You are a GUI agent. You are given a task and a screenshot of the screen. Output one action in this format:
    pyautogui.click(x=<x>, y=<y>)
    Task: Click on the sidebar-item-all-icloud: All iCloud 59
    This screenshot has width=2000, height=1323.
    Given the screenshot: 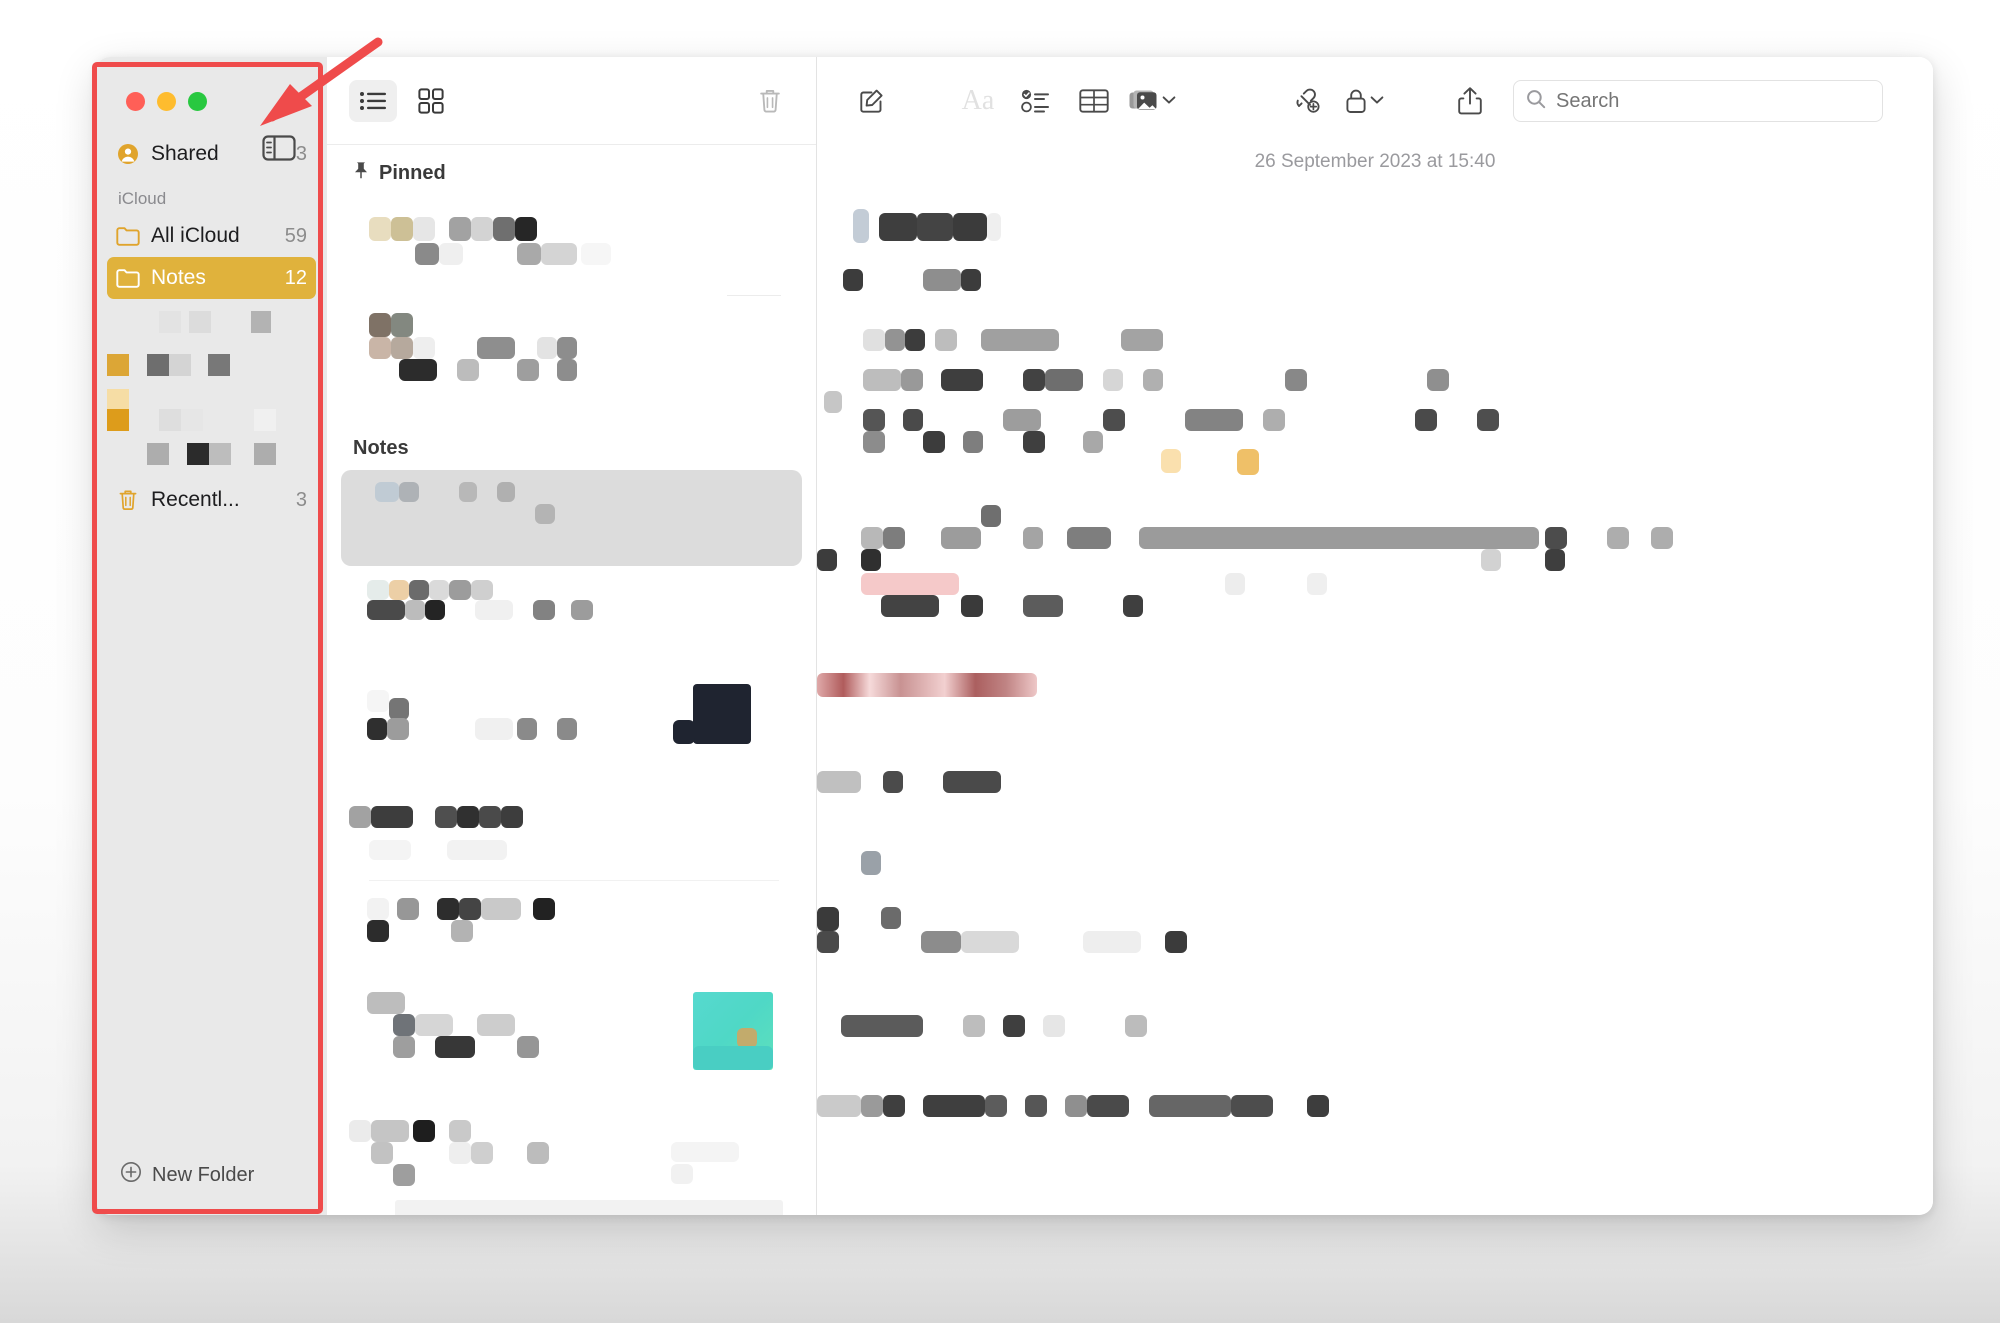 What is the action you would take?
    pyautogui.click(x=211, y=236)
    